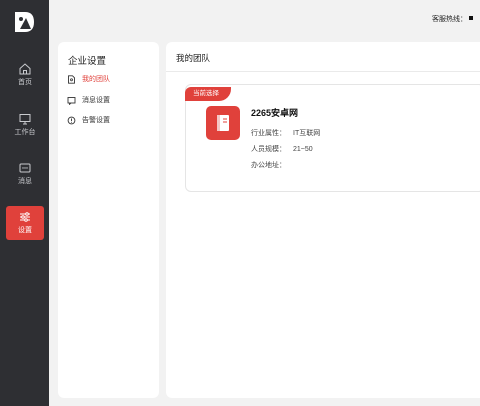 This screenshot has height=406, width=480. What do you see at coordinates (25, 132) in the screenshot?
I see `nav-item-label: 工作台` at bounding box center [25, 132].